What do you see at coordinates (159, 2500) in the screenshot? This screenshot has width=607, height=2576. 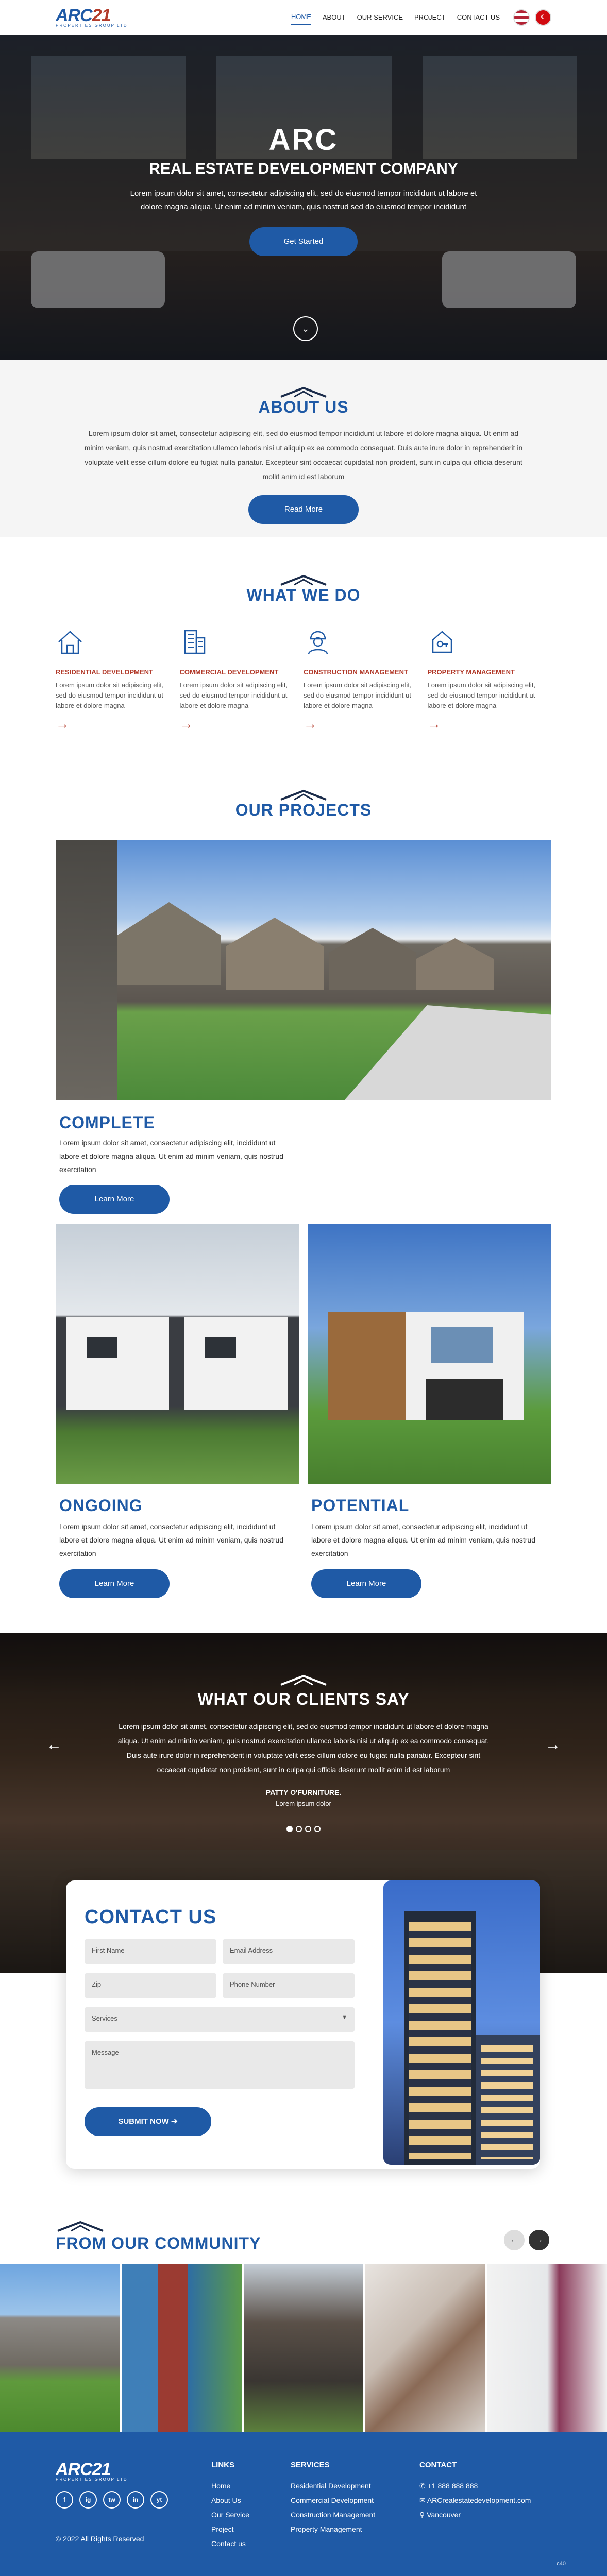 I see `youtube-icon: yt` at bounding box center [159, 2500].